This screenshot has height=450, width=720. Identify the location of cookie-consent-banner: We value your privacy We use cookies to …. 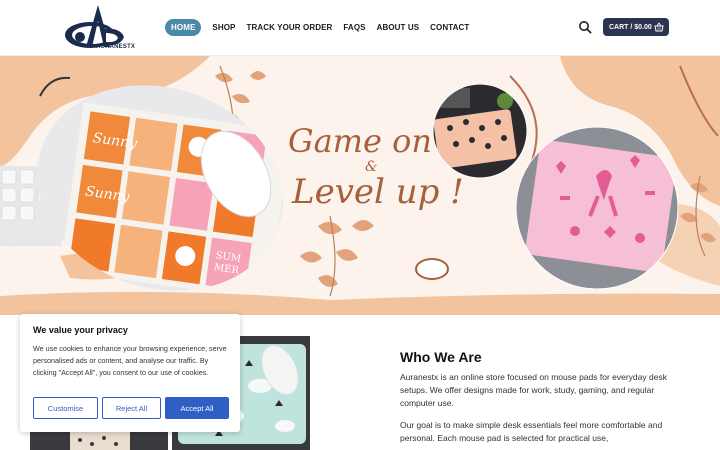
(130, 373).